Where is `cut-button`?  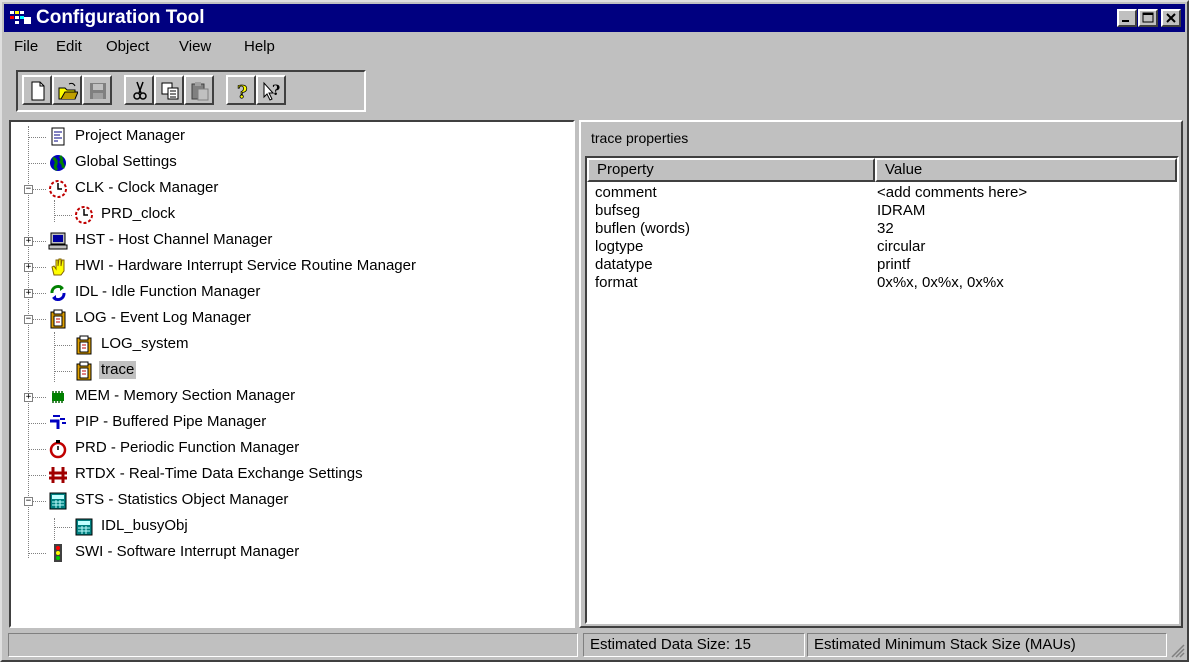
cut-button is located at coordinates (139, 90).